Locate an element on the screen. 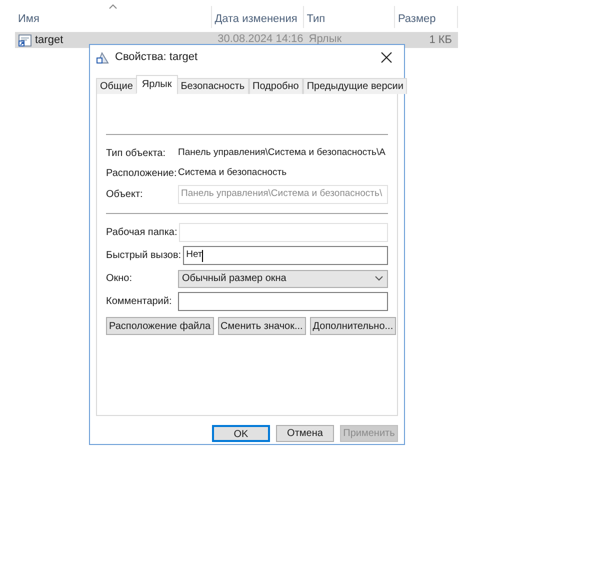 This screenshot has width=600, height=565. field-value: Система и безопасность is located at coordinates (232, 173).